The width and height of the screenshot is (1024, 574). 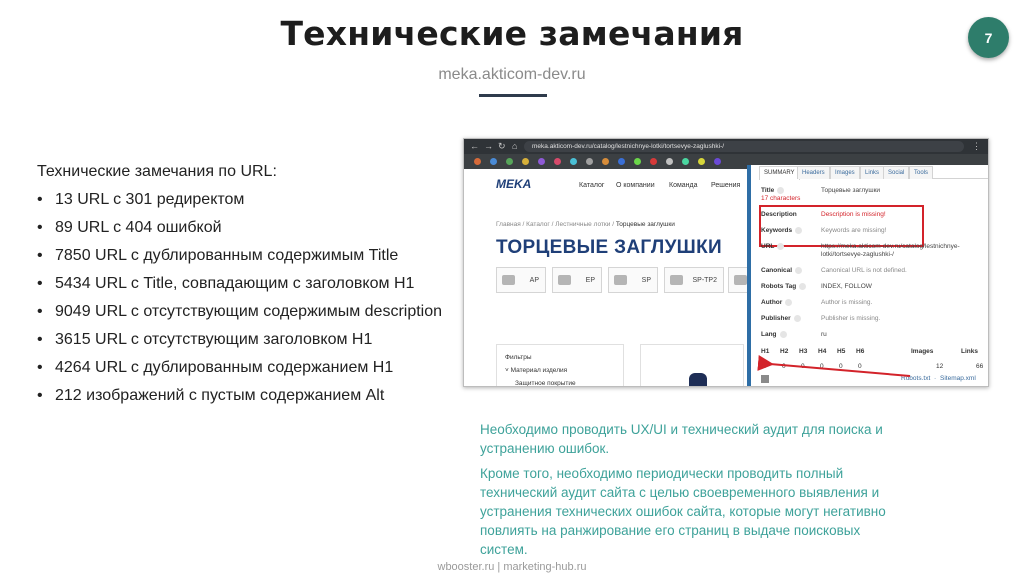 I want to click on breadcrumb-path: Главная / Каталог / Лестничные лотки /, so click(x=556, y=224).